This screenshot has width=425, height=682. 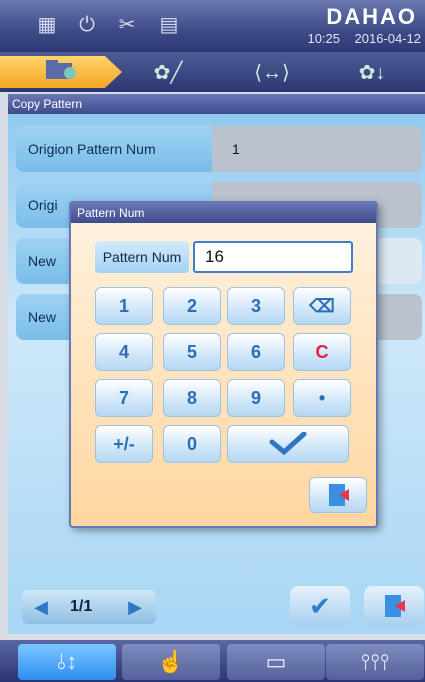 I want to click on frame-move-icon: ⟨↔⟩, so click(x=272, y=72).